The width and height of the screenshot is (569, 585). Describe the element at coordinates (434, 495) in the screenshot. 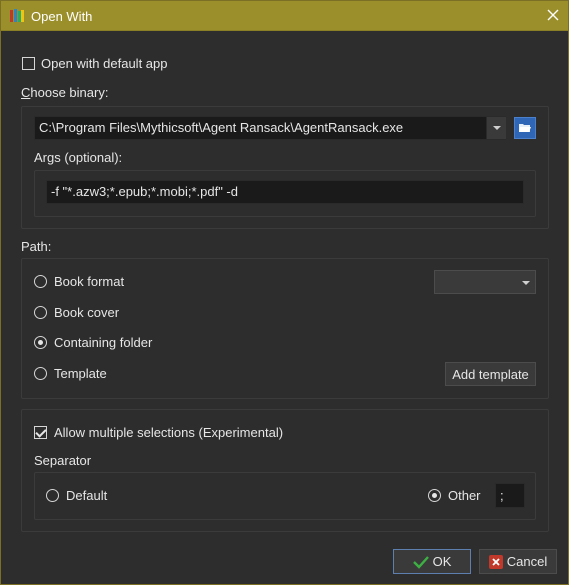

I see `radio-separator-other` at that location.